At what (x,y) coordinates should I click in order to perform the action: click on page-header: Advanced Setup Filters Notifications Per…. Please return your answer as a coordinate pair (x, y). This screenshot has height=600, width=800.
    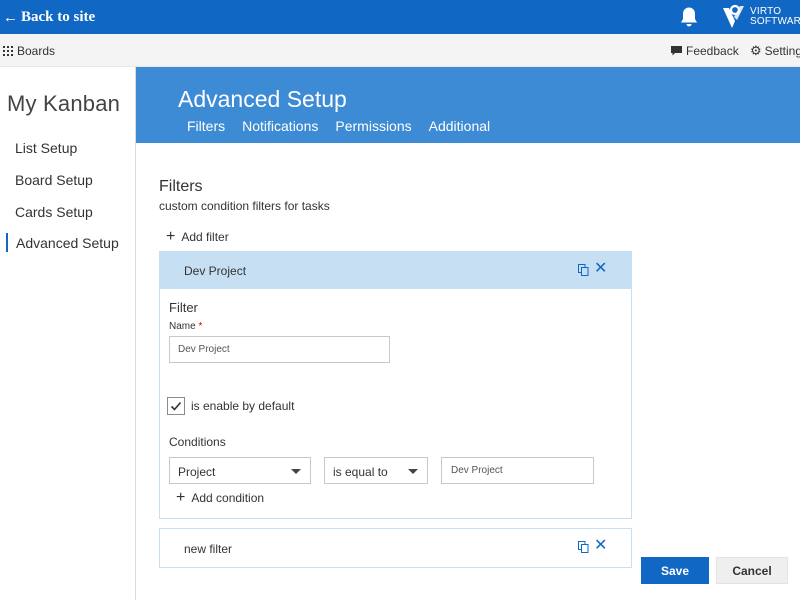
    Looking at the image, I should click on (468, 105).